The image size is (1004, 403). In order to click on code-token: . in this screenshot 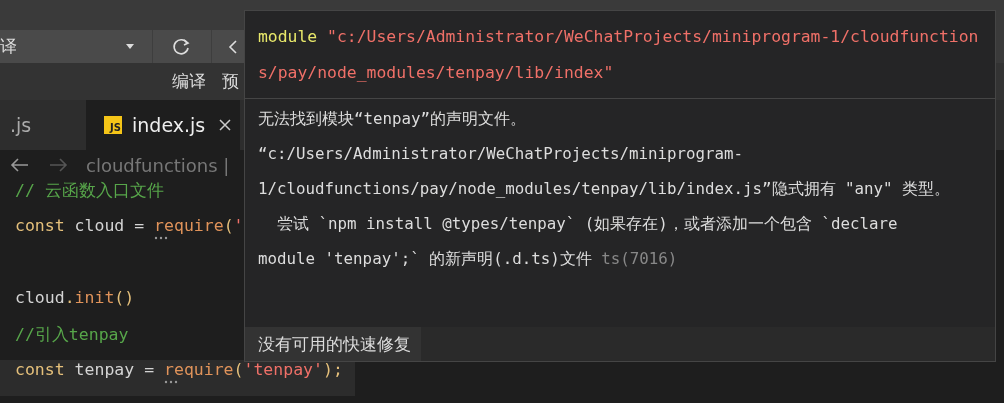, I will do `click(69, 297)`.